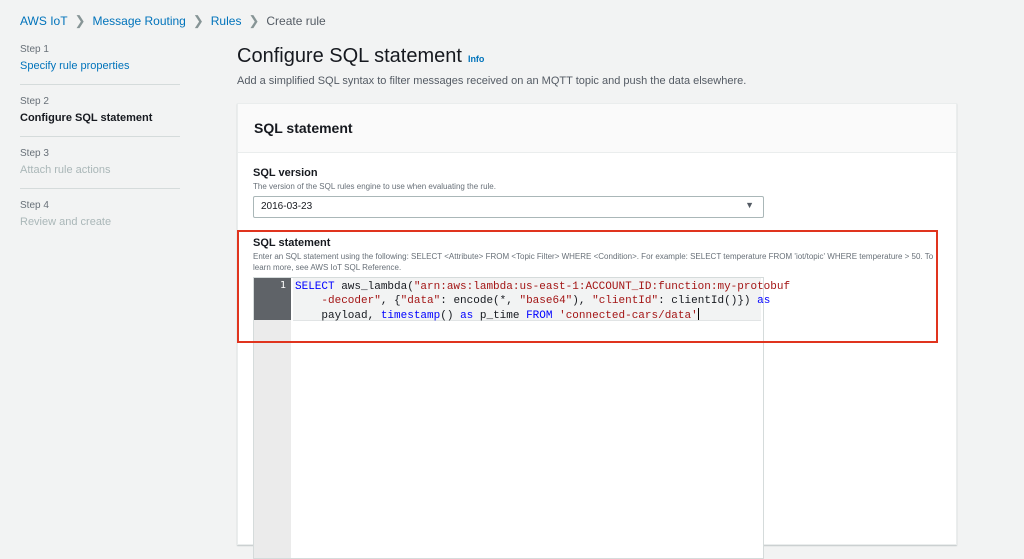  I want to click on page-title: Configure SQL statement Info, so click(360, 56).